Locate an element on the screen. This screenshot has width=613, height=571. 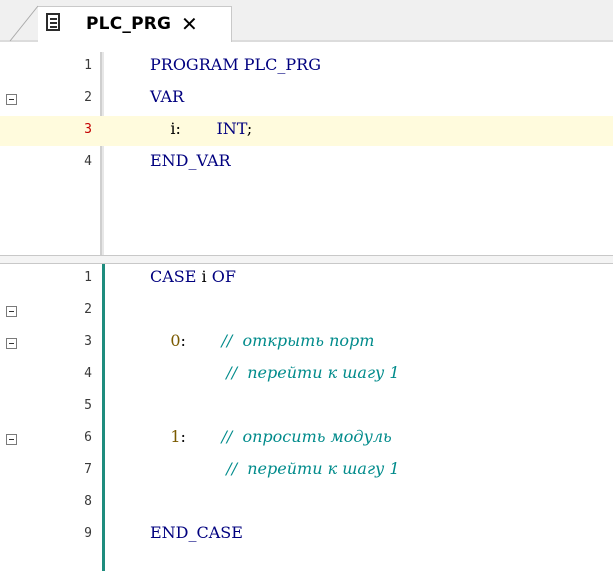
code-text: END_CASE is located at coordinates (196, 532).